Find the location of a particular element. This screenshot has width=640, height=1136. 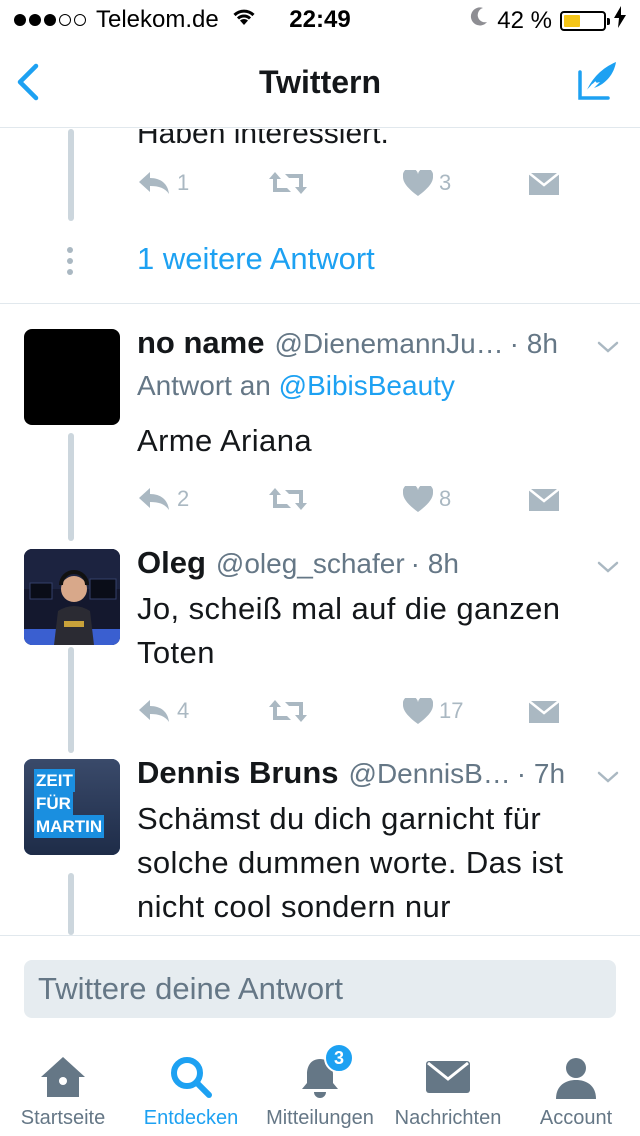

status-bar: Telekom.de 22:49 42 % is located at coordinates (320, 20).